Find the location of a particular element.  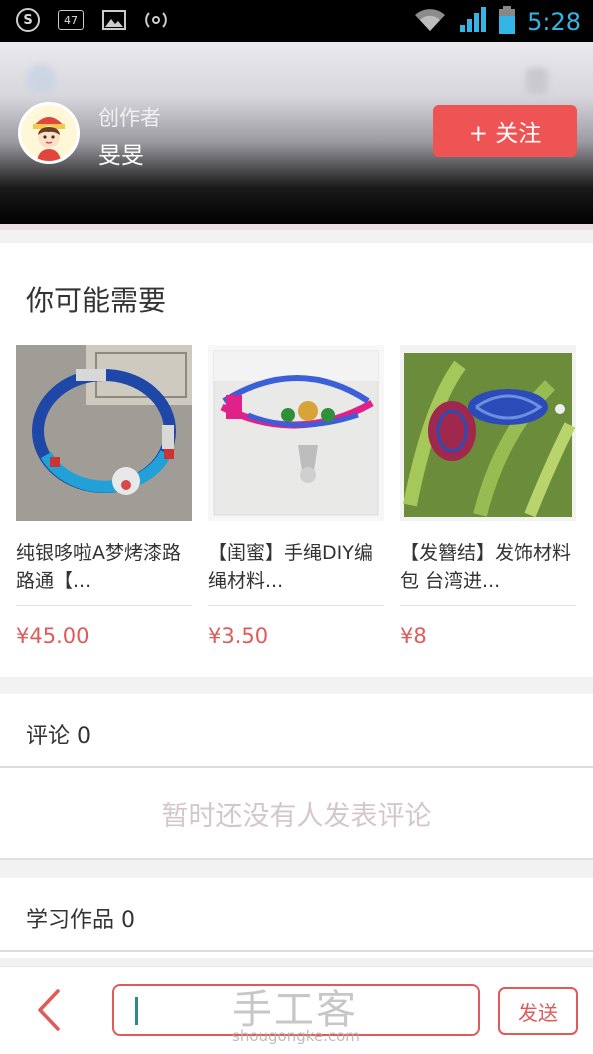

send-button: 发送 is located at coordinates (538, 1011).